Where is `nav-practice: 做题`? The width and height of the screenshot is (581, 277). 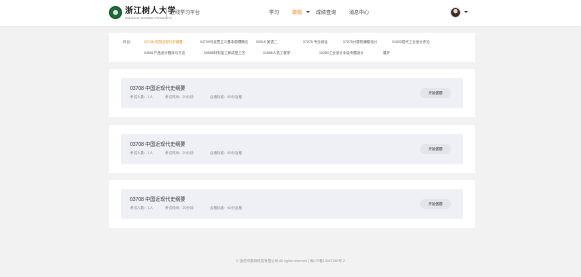 nav-practice: 做题 is located at coordinates (297, 12).